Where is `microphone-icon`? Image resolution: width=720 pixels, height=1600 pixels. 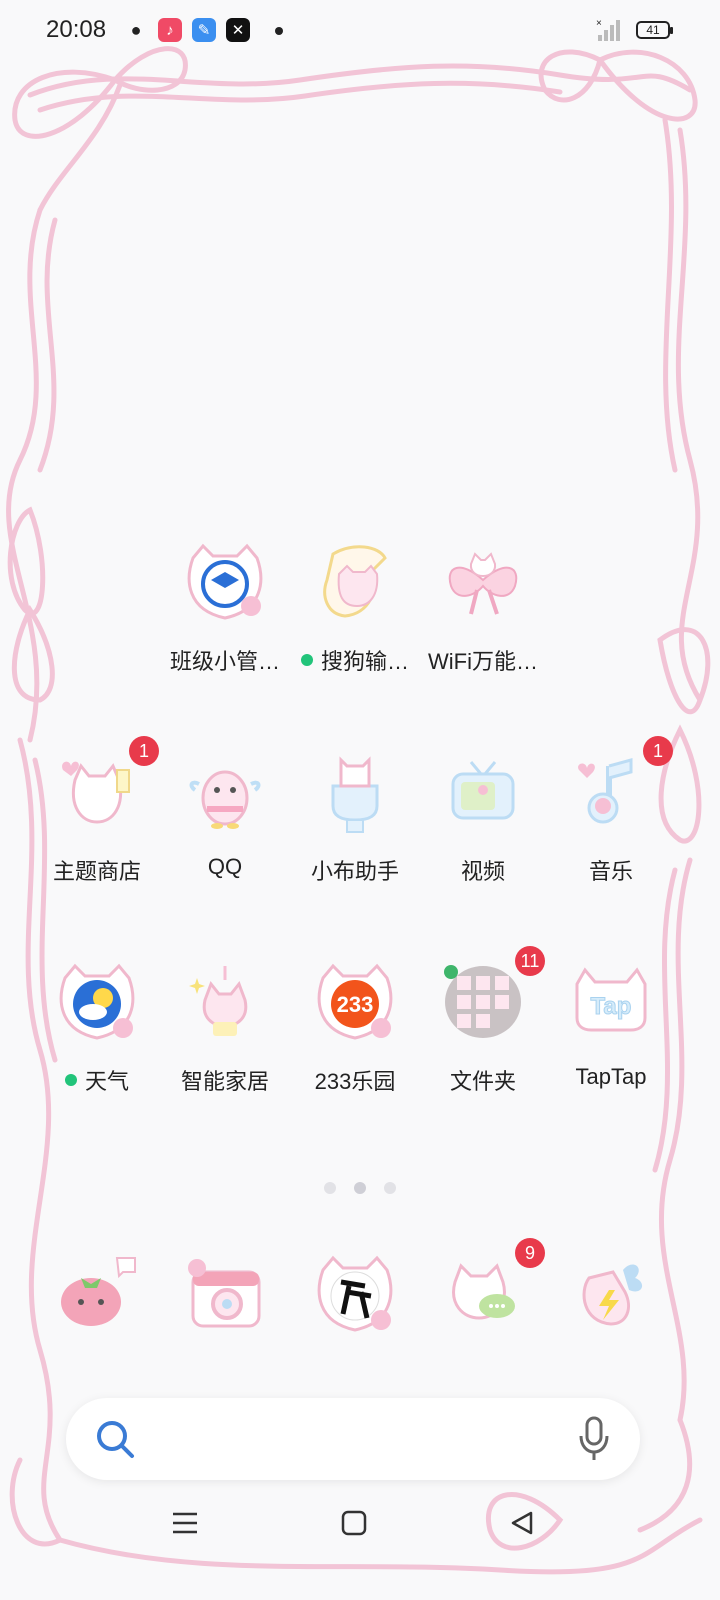 microphone-icon is located at coordinates (594, 1439).